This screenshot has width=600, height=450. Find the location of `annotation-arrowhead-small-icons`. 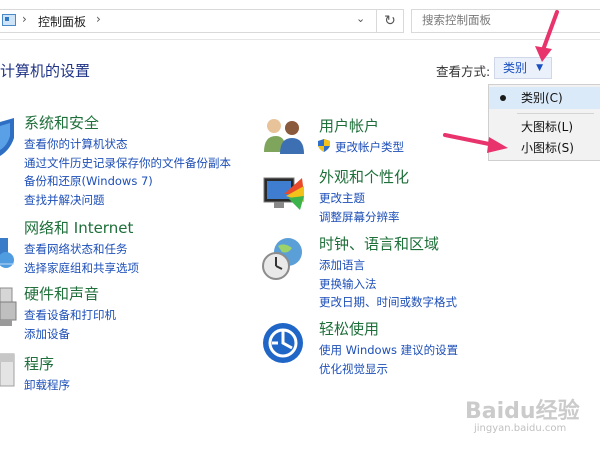

annotation-arrowhead-small-icons is located at coordinates (497, 145).